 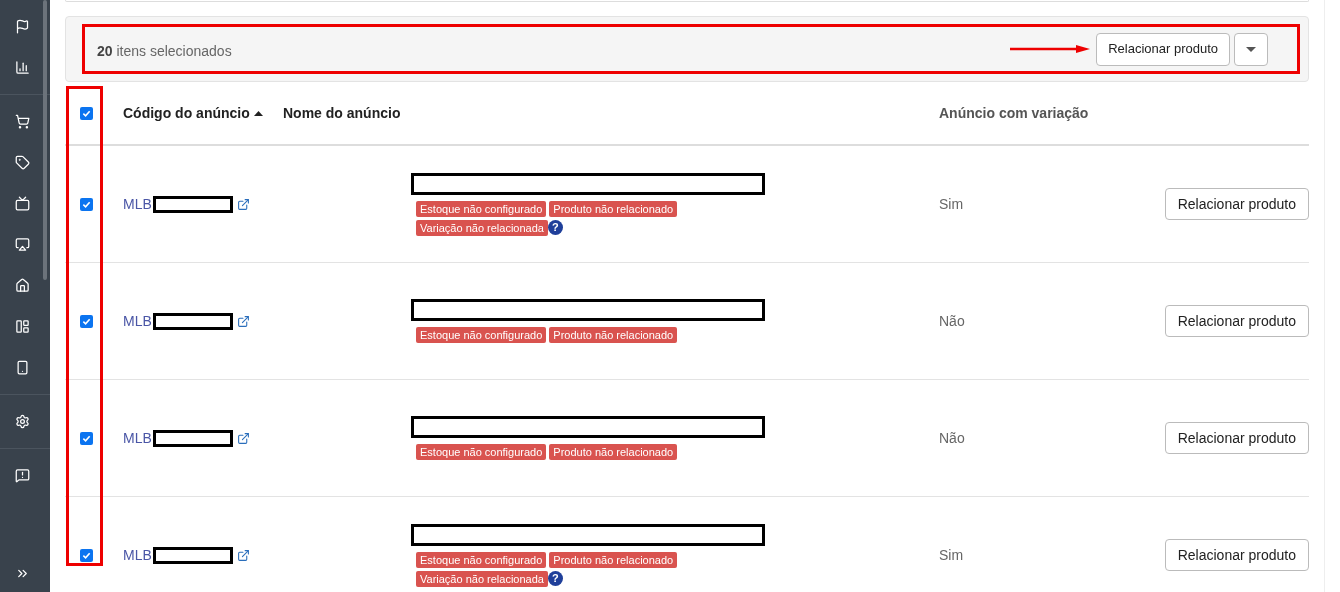 I want to click on bar-chart-icon, so click(x=22, y=67).